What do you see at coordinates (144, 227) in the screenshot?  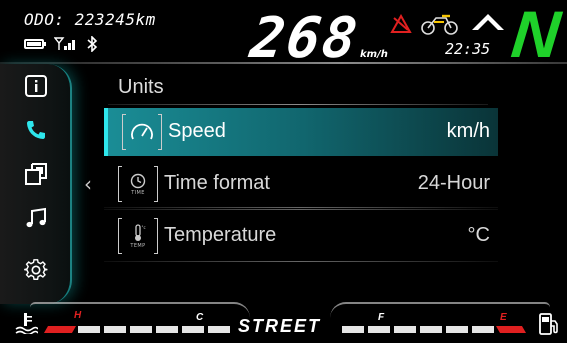 I see `svg-text: °c` at bounding box center [144, 227].